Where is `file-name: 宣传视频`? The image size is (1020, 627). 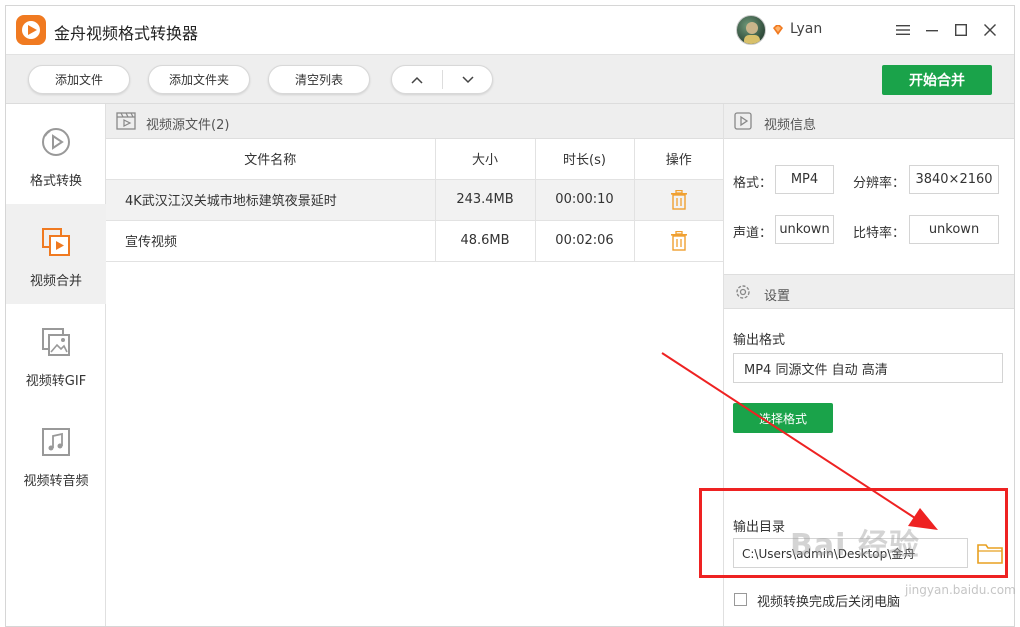 file-name: 宣传视频 is located at coordinates (271, 241).